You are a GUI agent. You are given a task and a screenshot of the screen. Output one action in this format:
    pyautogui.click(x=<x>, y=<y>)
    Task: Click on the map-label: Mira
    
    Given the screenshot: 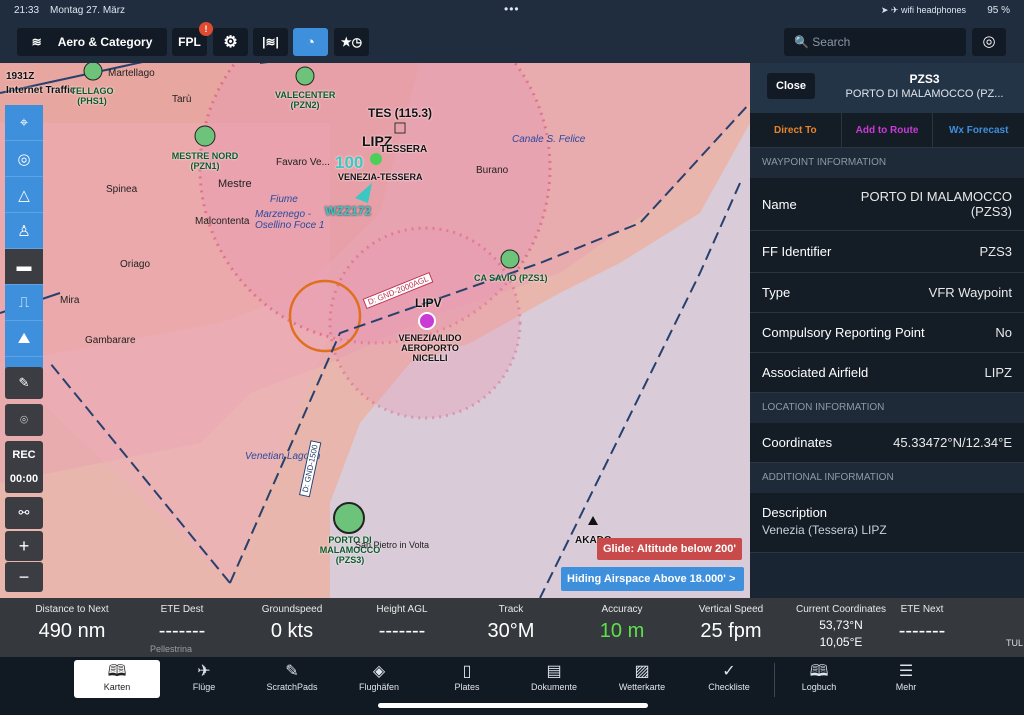 What is the action you would take?
    pyautogui.click(x=70, y=300)
    